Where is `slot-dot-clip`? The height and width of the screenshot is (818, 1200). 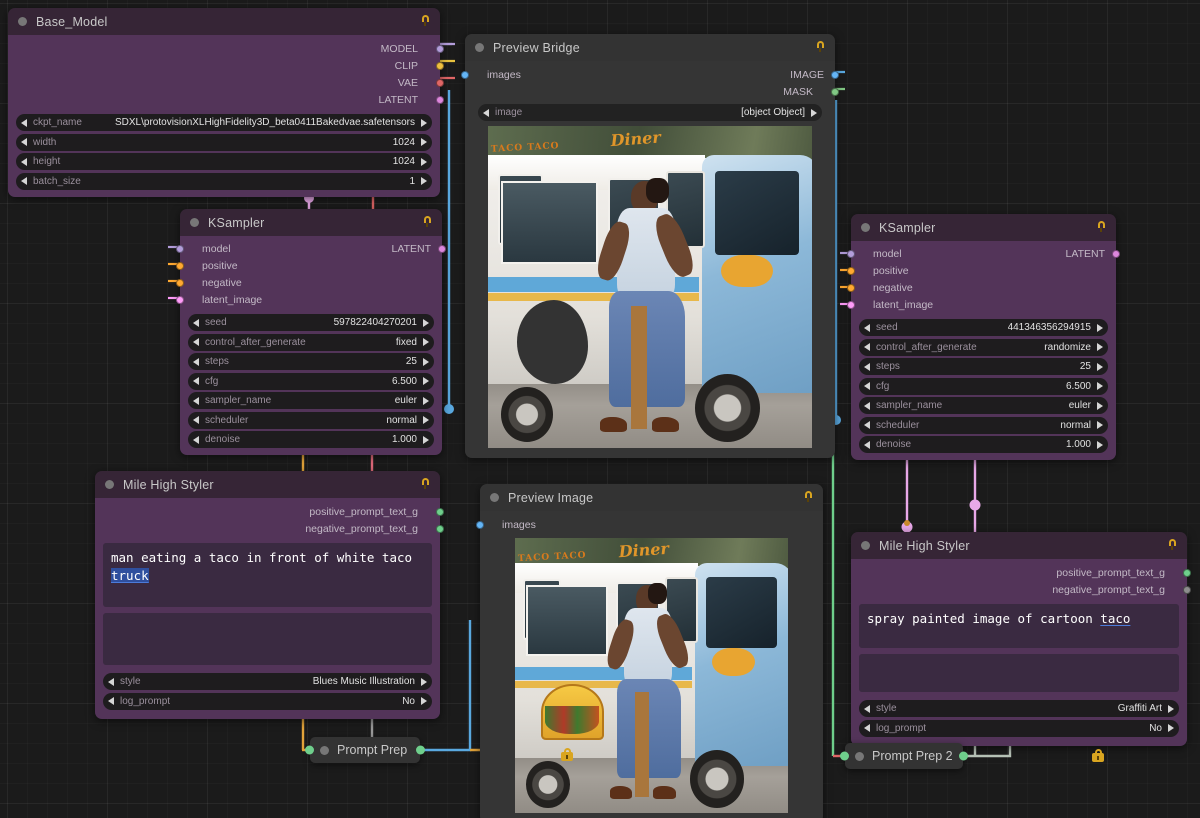
slot-dot-clip is located at coordinates (440, 65).